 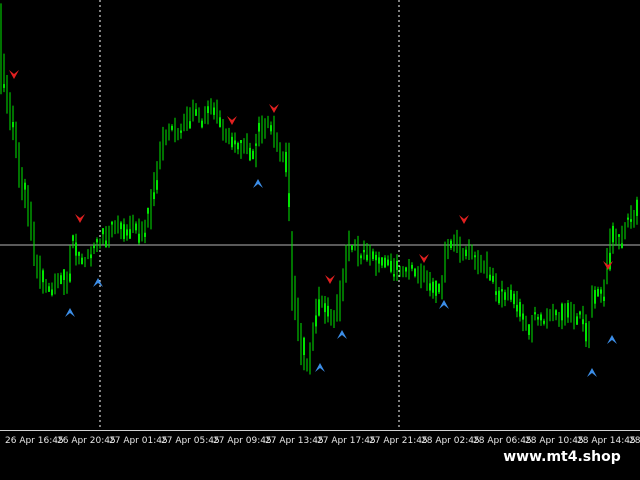 What do you see at coordinates (606, 441) in the screenshot?
I see `time-axis-label: 28 Apr 14:45` at bounding box center [606, 441].